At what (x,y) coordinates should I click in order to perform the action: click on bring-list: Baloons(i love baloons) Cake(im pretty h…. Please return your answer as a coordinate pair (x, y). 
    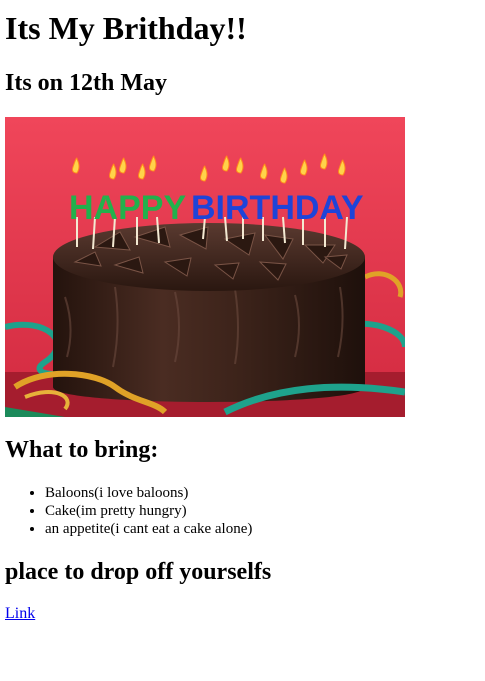
    Looking at the image, I should click on (242, 511).